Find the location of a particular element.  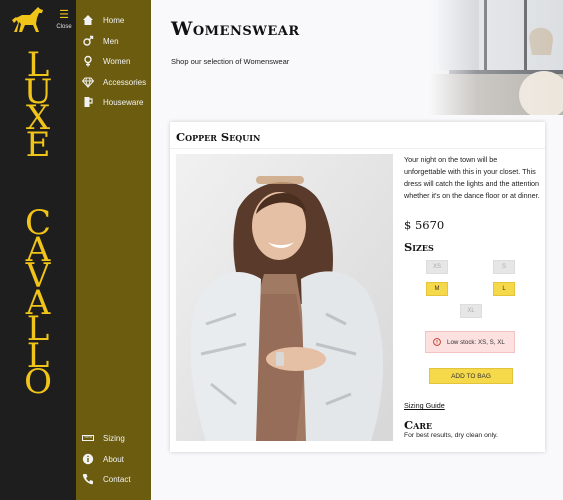

size-label: S is located at coordinates (503, 267).